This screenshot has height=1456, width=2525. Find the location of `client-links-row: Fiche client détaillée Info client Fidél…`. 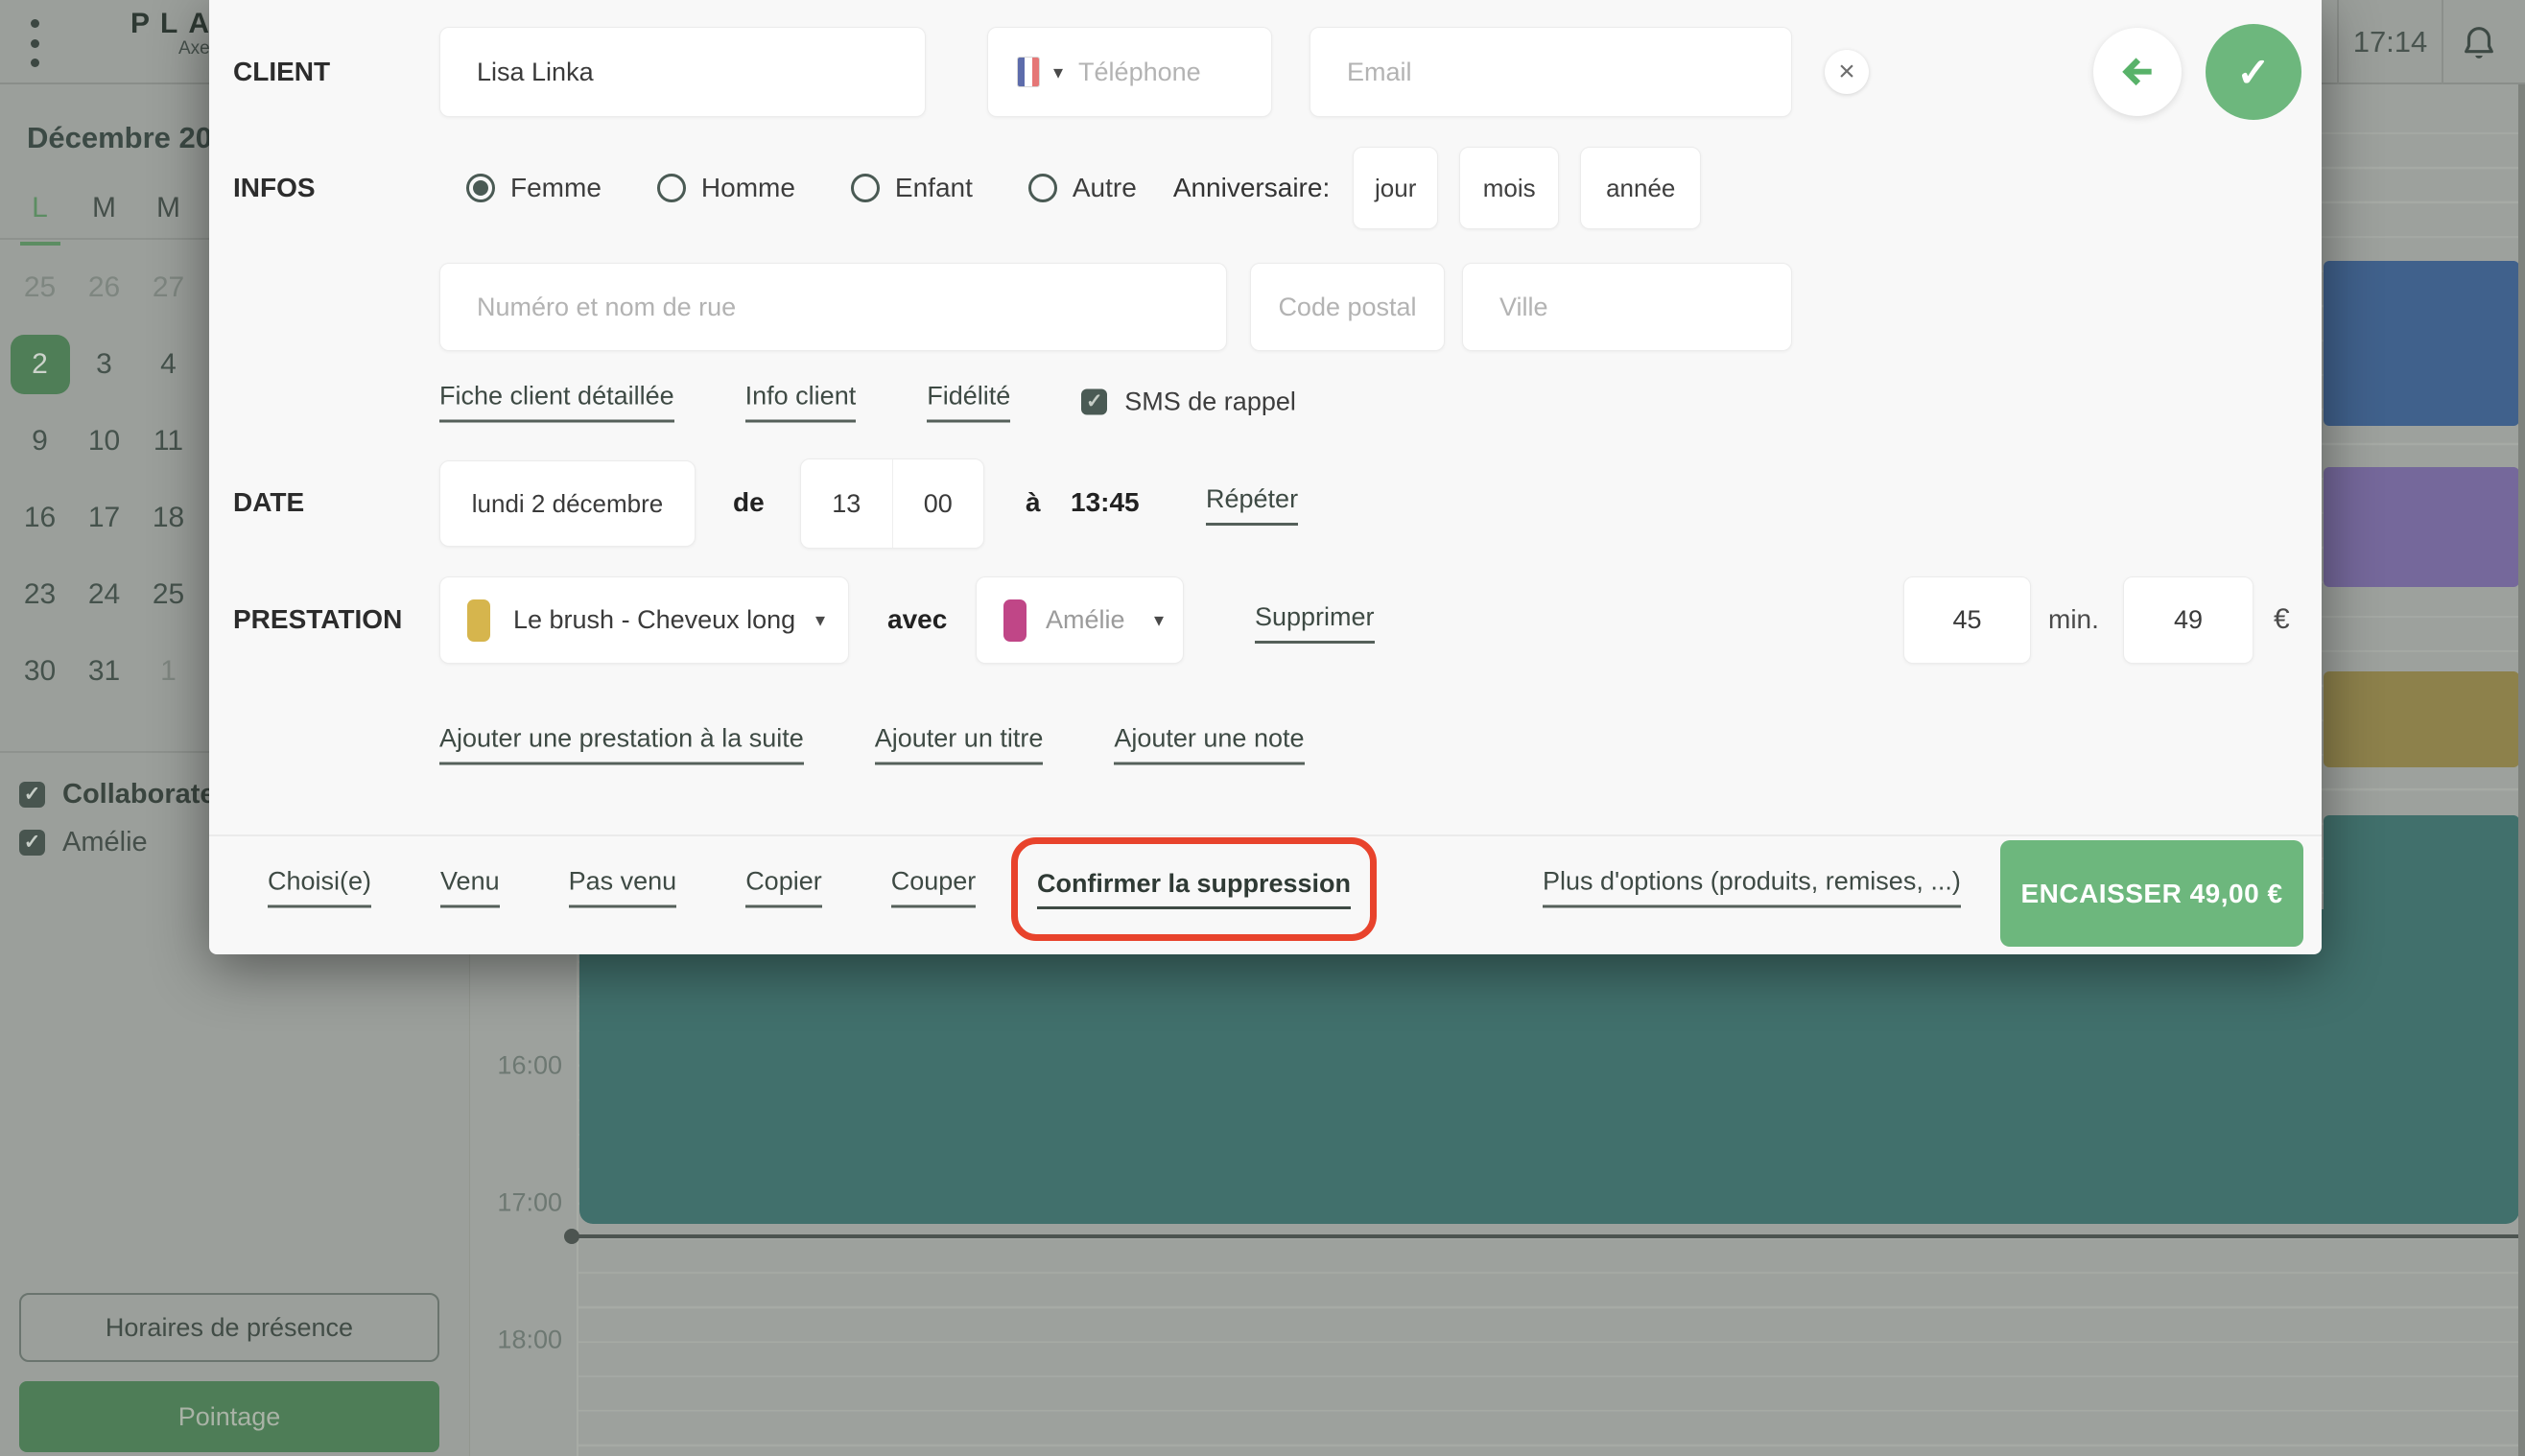

client-links-row: Fiche client détaillée Info client Fidél… is located at coordinates (868, 403).